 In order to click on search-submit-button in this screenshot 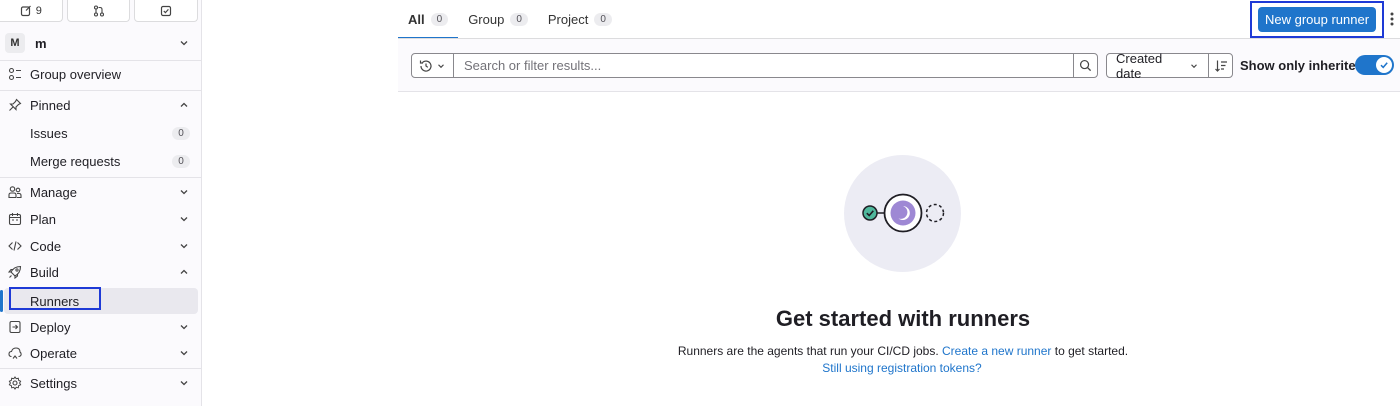, I will do `click(1085, 65)`.